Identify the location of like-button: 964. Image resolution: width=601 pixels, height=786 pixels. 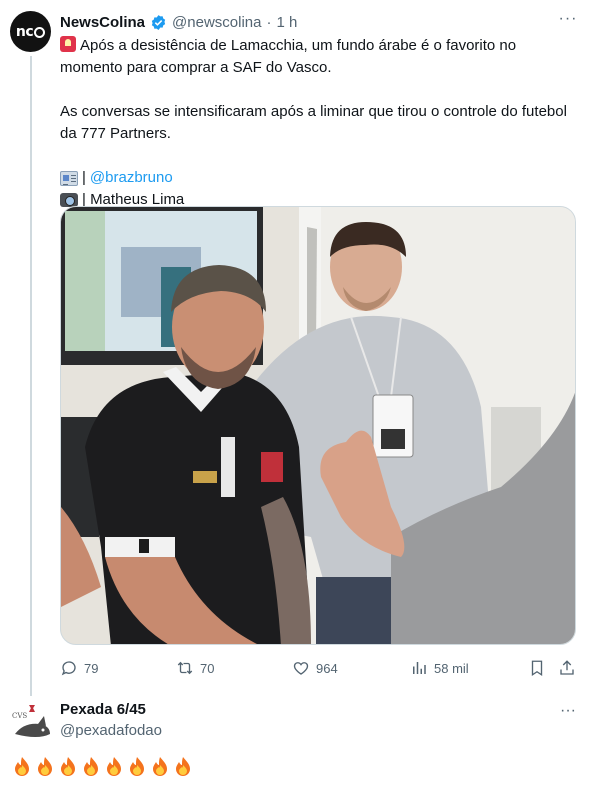
(315, 668).